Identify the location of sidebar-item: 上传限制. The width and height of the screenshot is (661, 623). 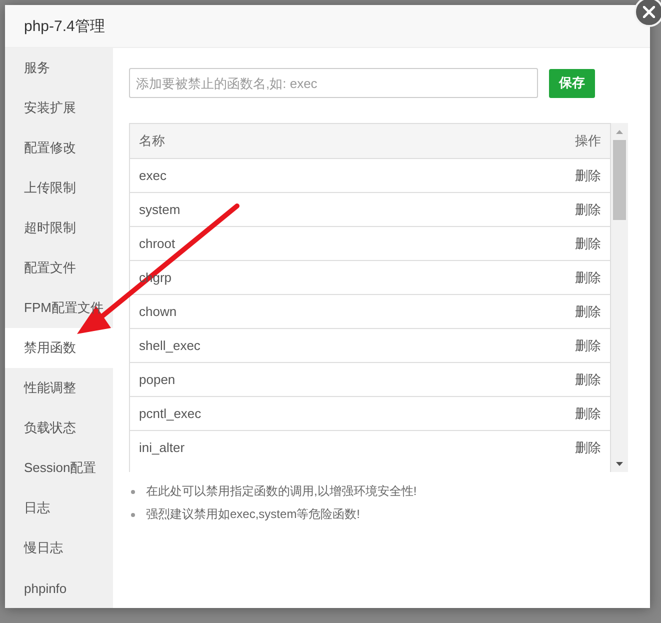
(59, 188).